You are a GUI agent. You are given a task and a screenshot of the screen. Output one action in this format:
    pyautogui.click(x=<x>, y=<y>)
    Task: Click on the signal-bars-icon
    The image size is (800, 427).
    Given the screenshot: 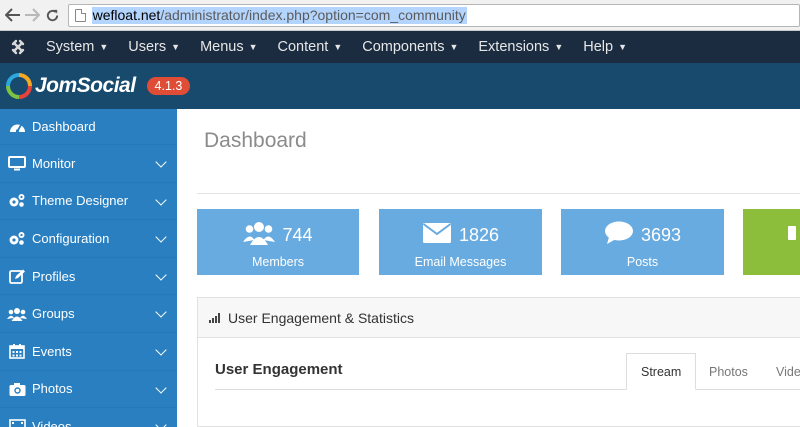 What is the action you would take?
    pyautogui.click(x=215, y=317)
    